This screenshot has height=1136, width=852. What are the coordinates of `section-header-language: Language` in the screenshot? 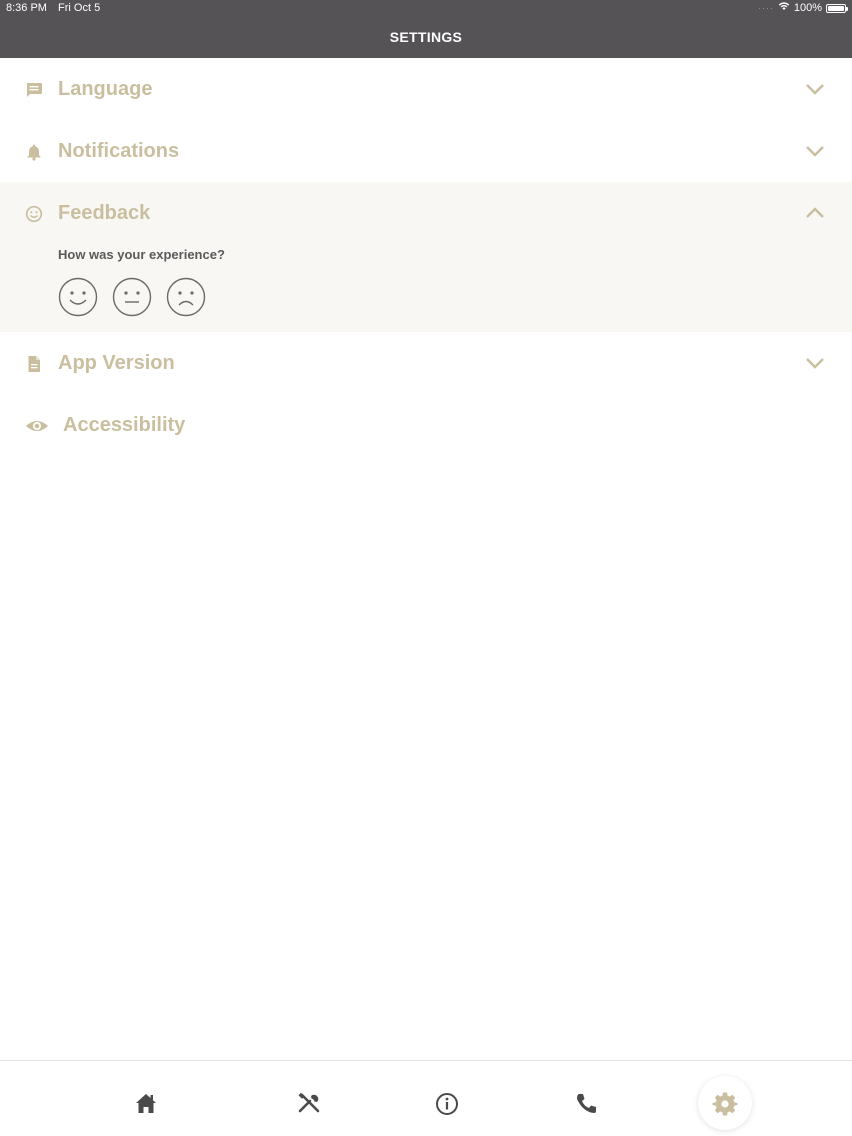 It's located at (426, 89).